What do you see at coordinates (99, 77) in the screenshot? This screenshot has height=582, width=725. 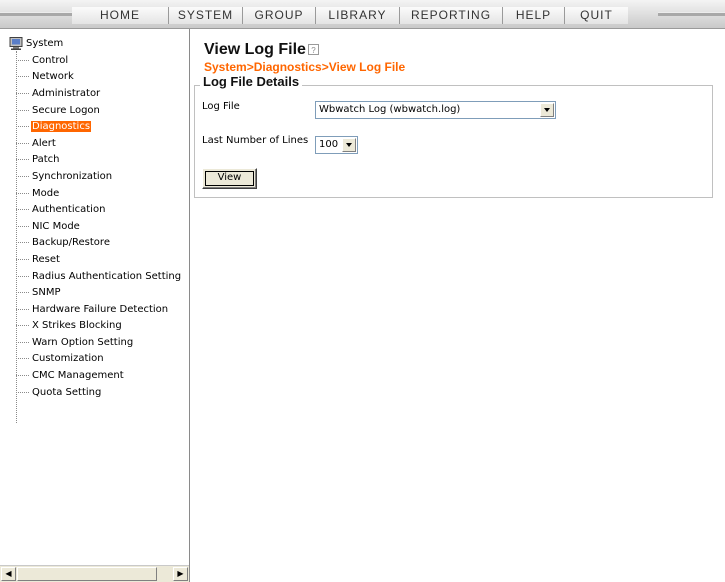 I see `tree-item-network: Network` at bounding box center [99, 77].